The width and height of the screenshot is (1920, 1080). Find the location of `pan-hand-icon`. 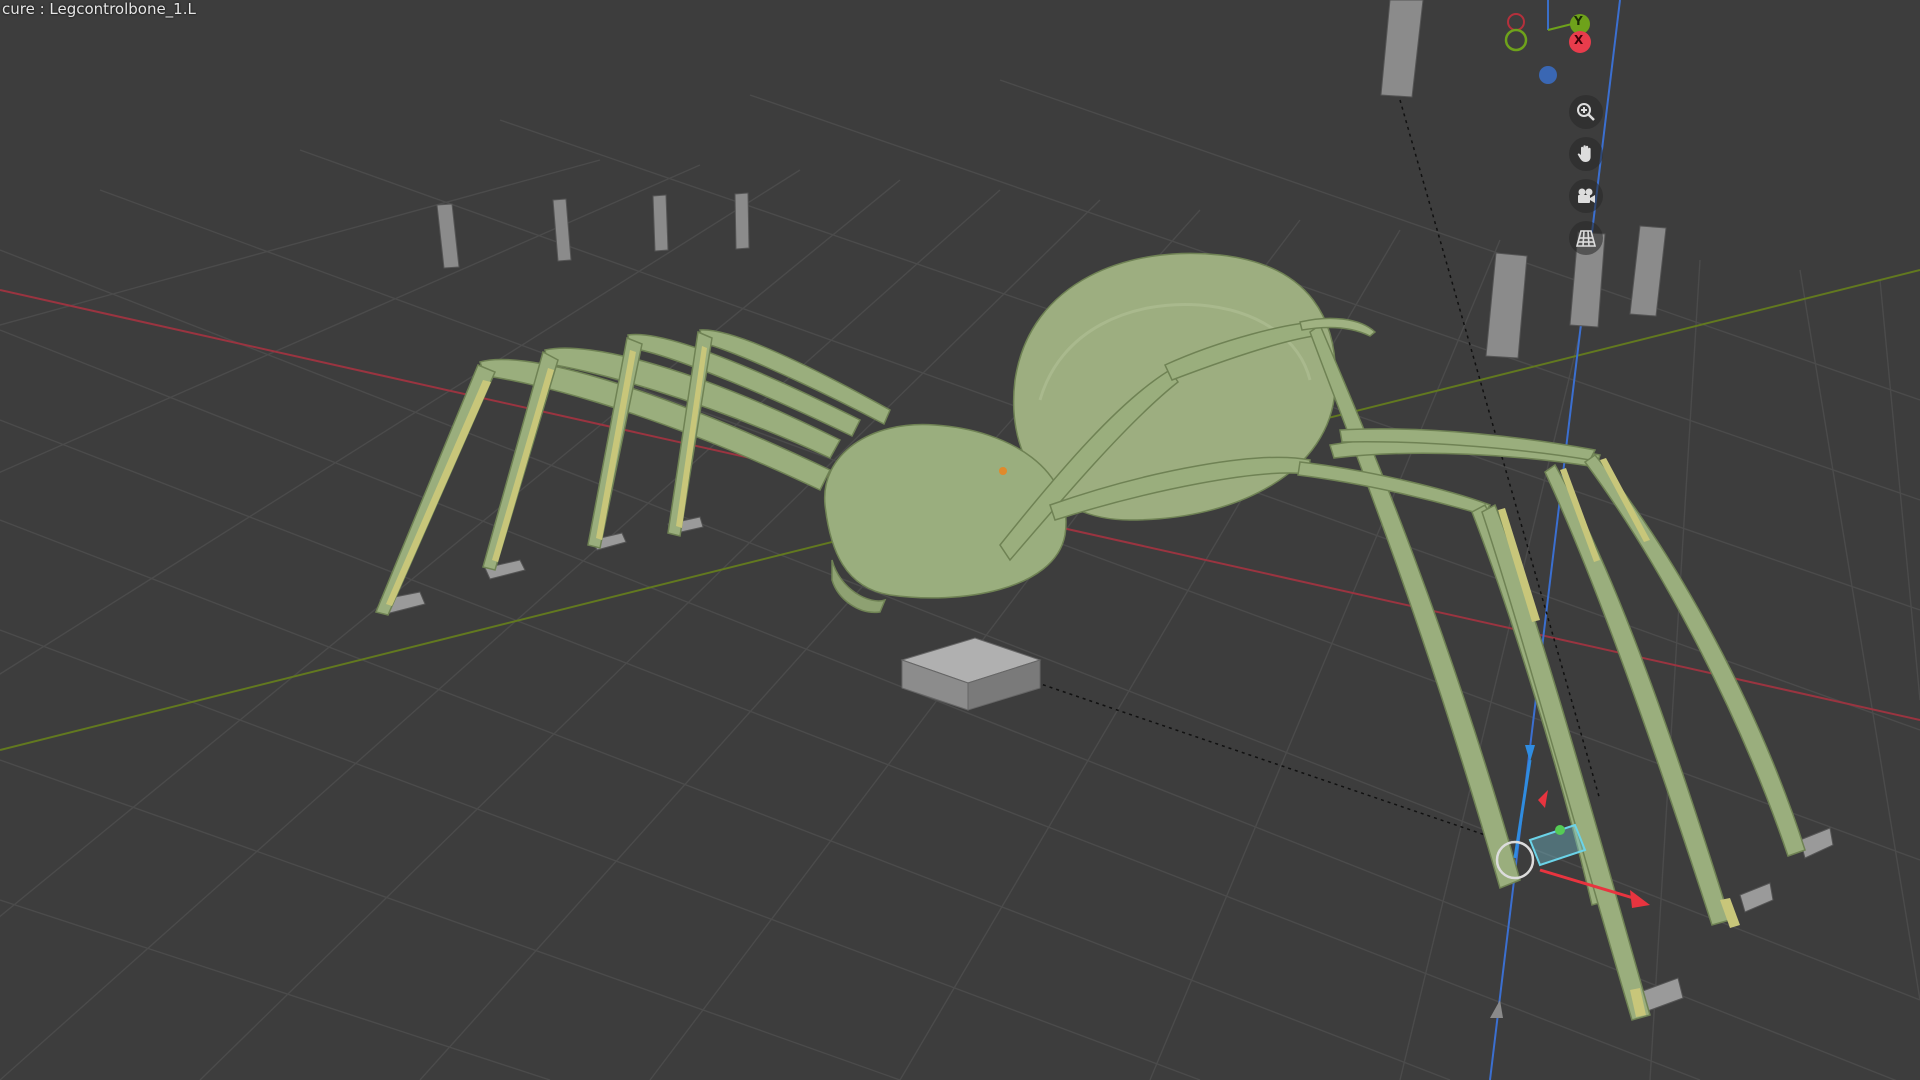

pan-hand-icon is located at coordinates (1584, 153).